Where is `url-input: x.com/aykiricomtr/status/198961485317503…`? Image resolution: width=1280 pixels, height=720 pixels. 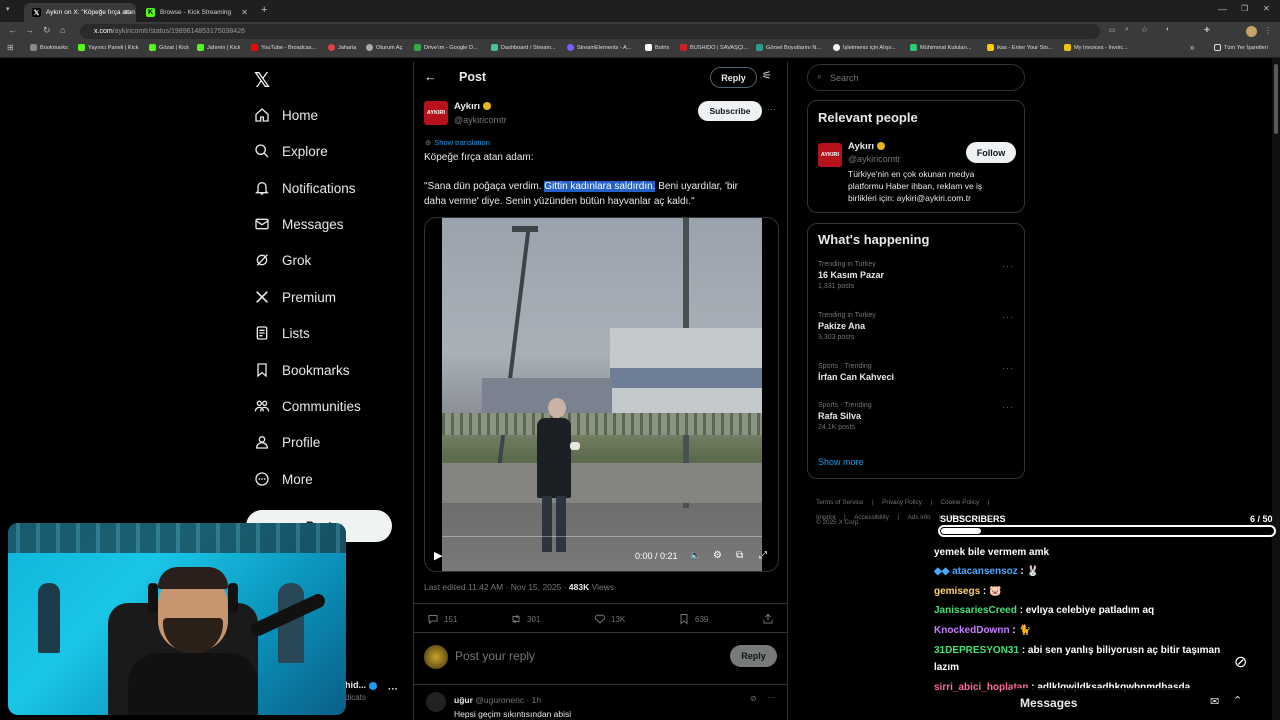 url-input: x.com/aykiricomtr/status/198961485317503… is located at coordinates (590, 31).